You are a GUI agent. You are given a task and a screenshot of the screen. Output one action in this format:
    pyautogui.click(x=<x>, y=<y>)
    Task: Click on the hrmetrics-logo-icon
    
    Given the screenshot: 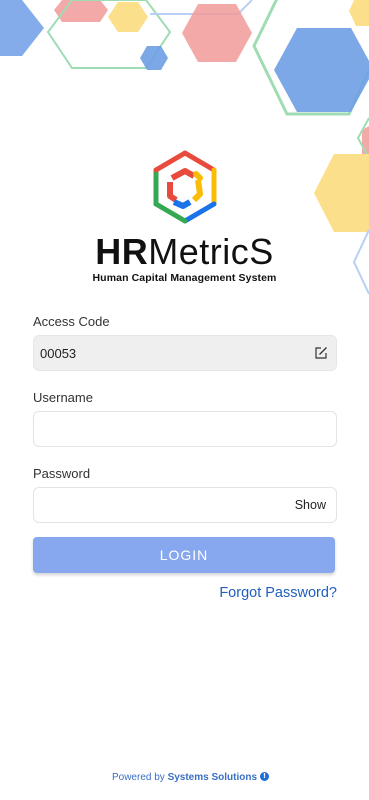 What is the action you would take?
    pyautogui.click(x=184, y=187)
    